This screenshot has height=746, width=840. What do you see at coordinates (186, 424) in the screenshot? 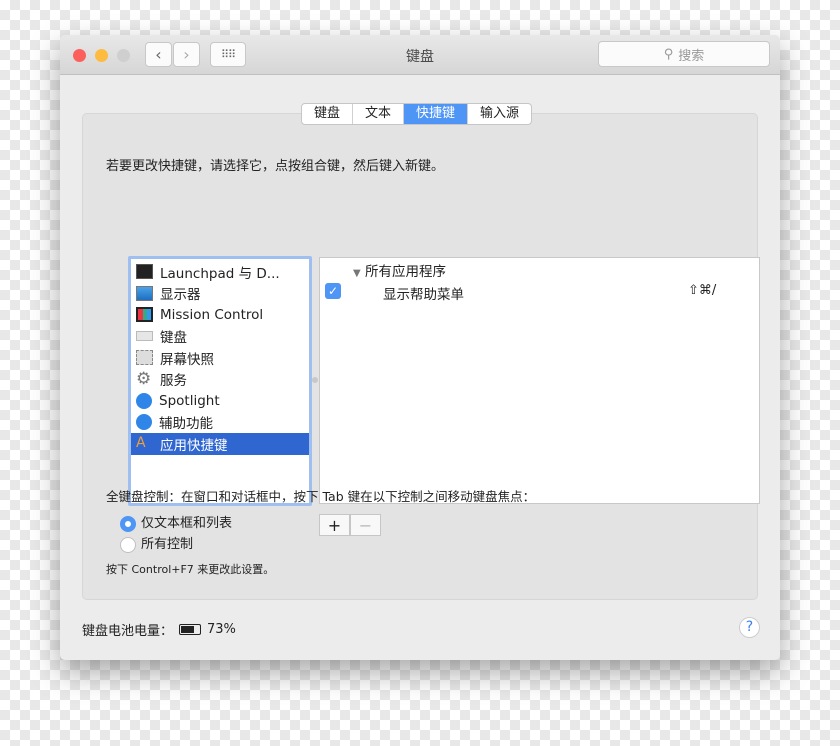
I see `list-item-label: 辅助功能` at bounding box center [186, 424].